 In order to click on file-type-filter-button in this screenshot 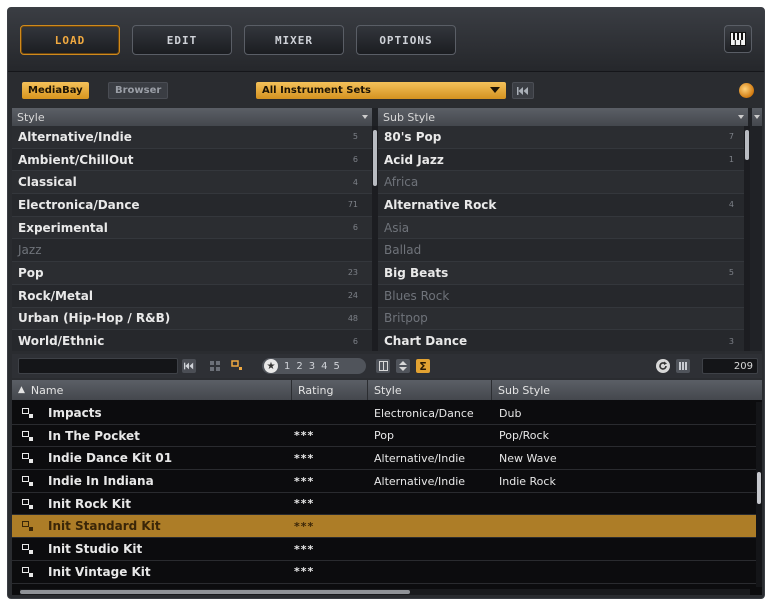, I will do `click(237, 366)`.